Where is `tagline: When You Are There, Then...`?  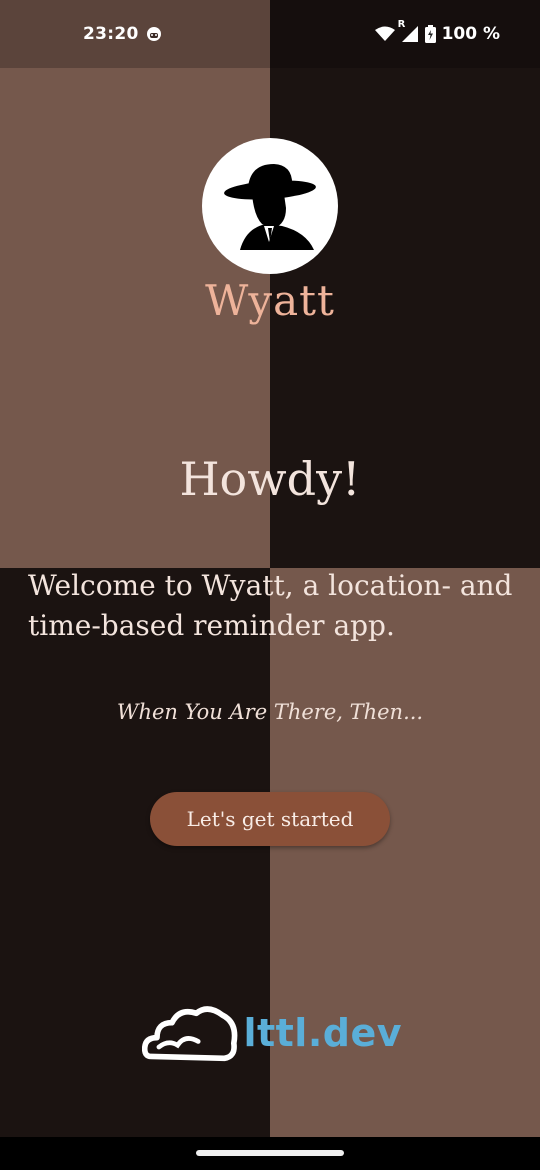 tagline: When You Are There, Then... is located at coordinates (270, 712).